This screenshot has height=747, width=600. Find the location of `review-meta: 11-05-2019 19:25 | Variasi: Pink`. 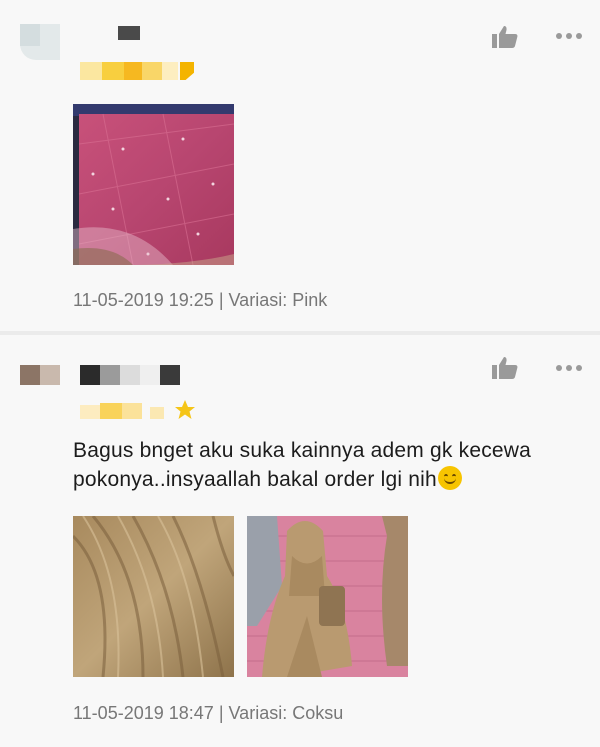

review-meta: 11-05-2019 19:25 | Variasi: Pink is located at coordinates (200, 300).